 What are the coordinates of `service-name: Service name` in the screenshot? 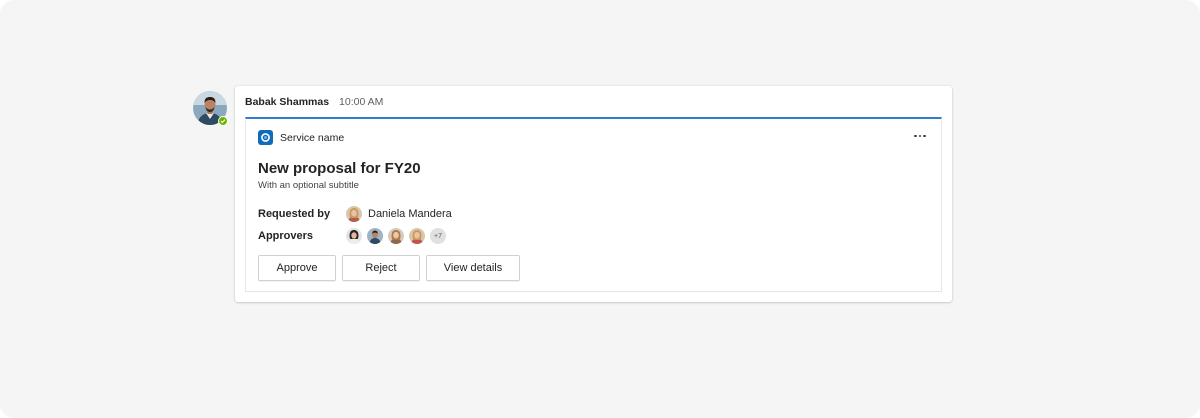 It's located at (312, 137).